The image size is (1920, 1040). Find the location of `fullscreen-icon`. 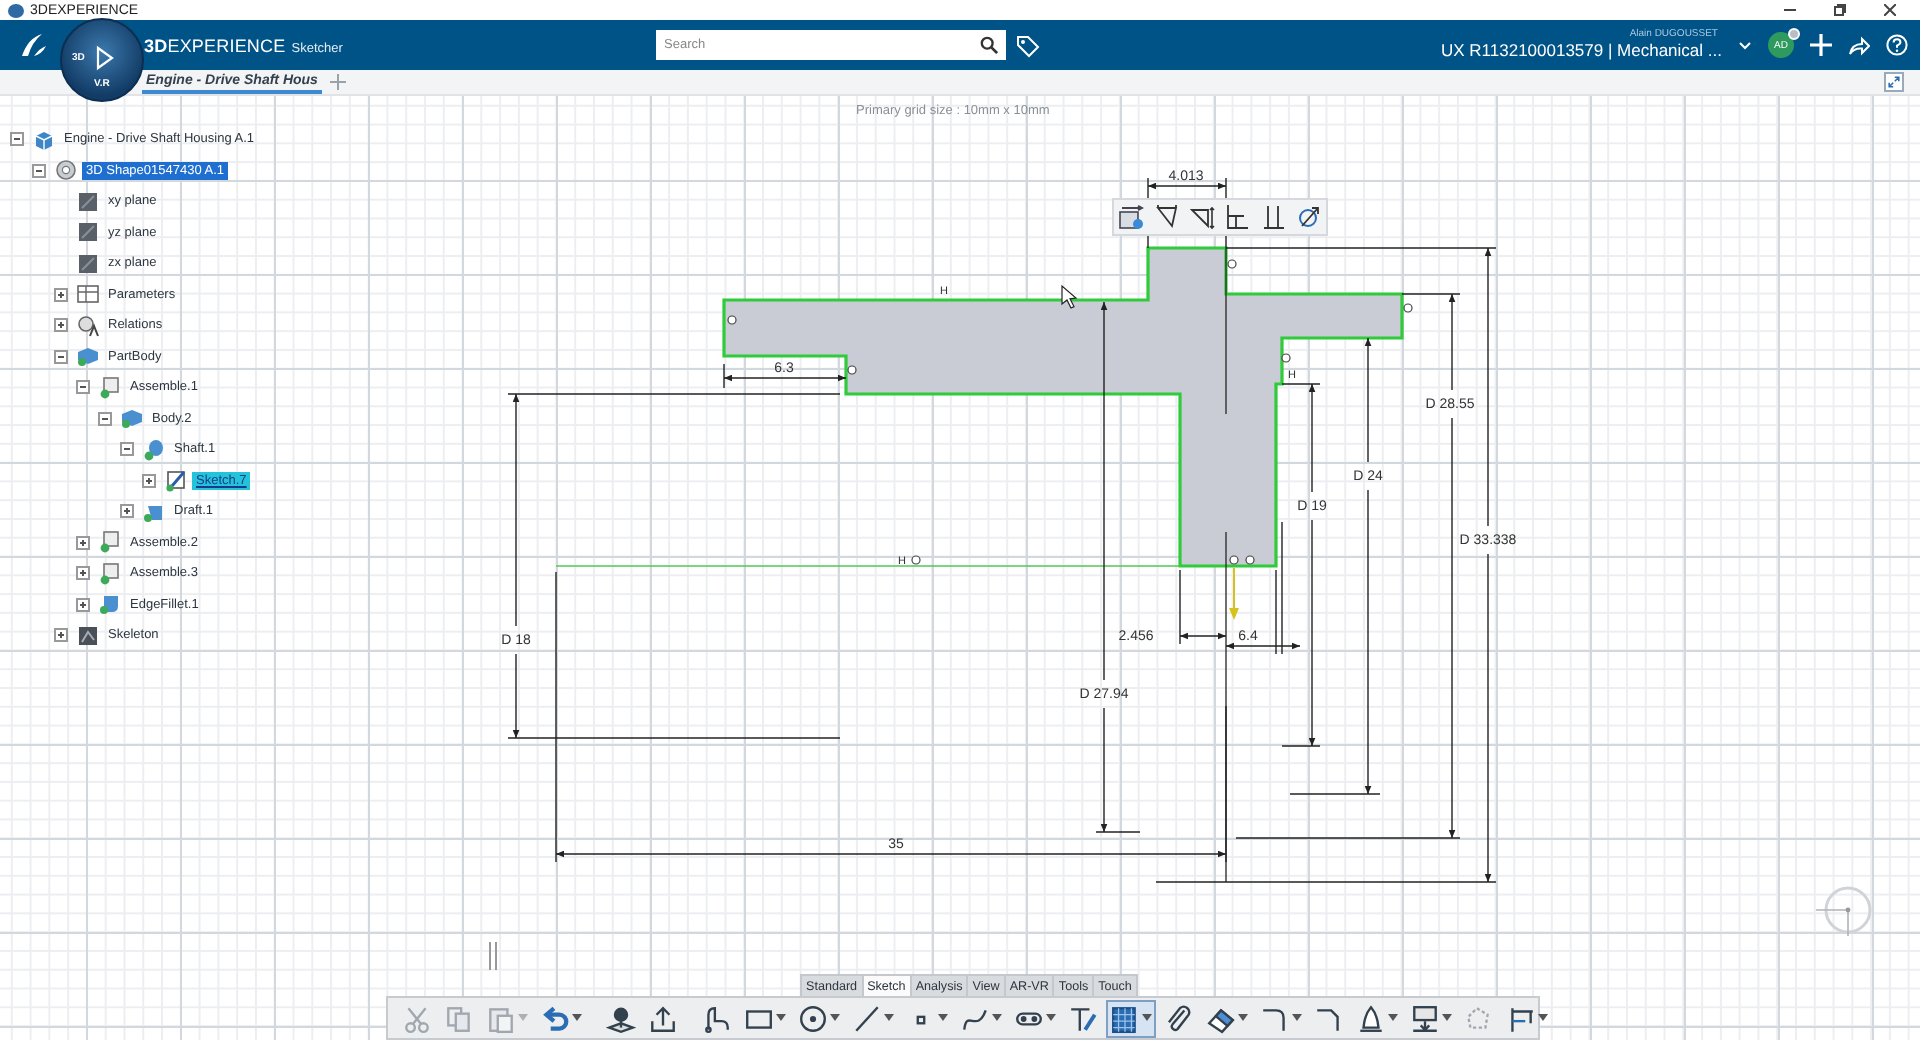

fullscreen-icon is located at coordinates (1894, 82).